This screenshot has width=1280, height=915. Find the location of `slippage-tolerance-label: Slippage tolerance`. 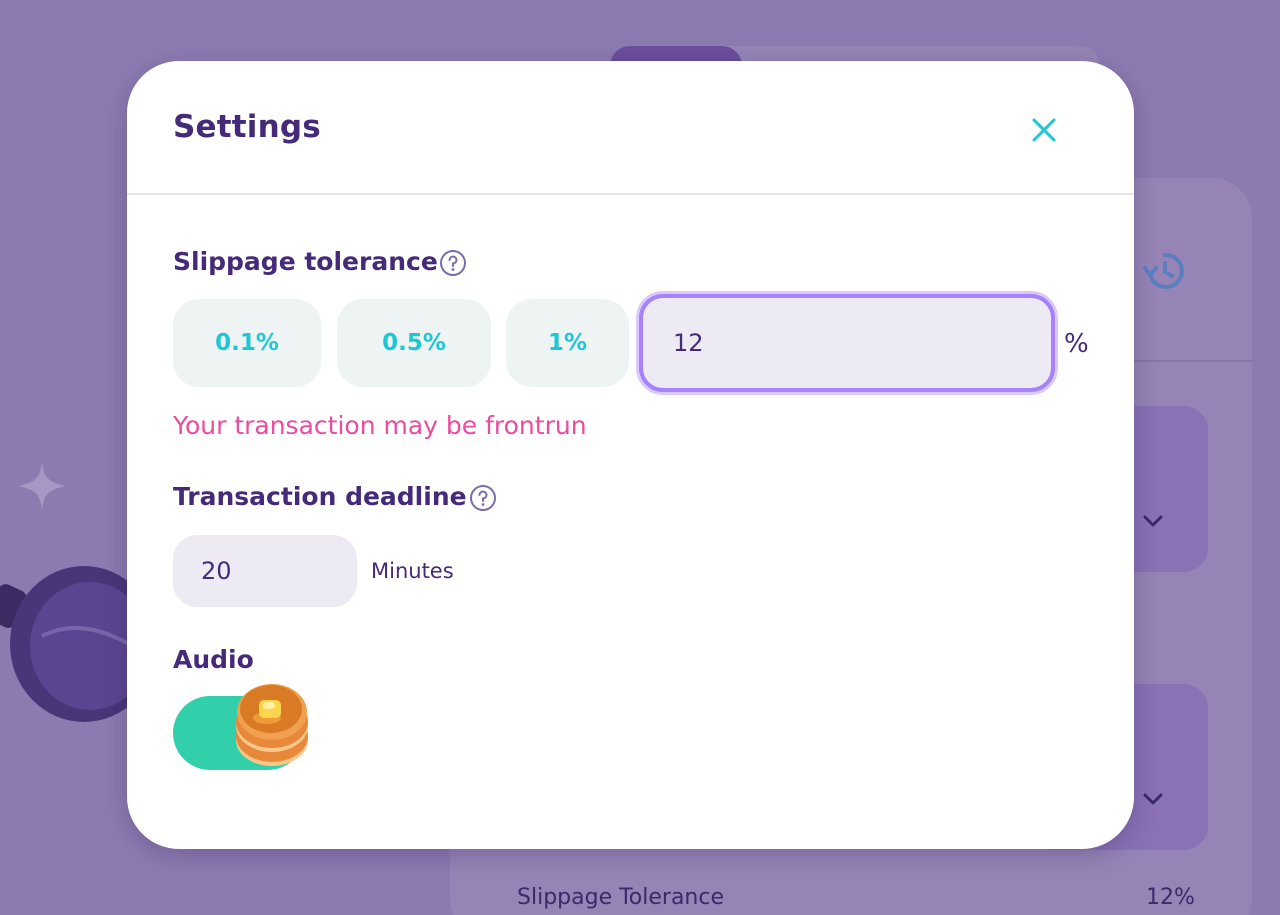

slippage-tolerance-label: Slippage tolerance is located at coordinates (305, 261).